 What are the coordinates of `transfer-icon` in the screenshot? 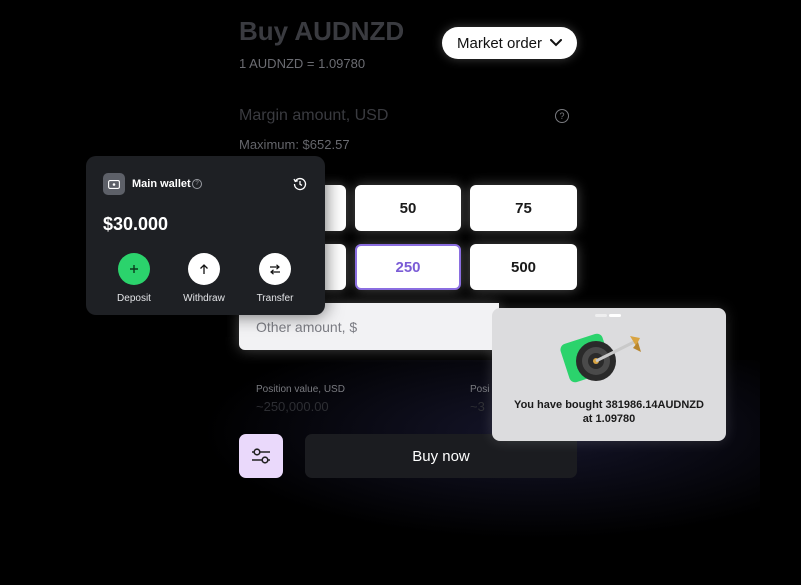 It's located at (275, 269).